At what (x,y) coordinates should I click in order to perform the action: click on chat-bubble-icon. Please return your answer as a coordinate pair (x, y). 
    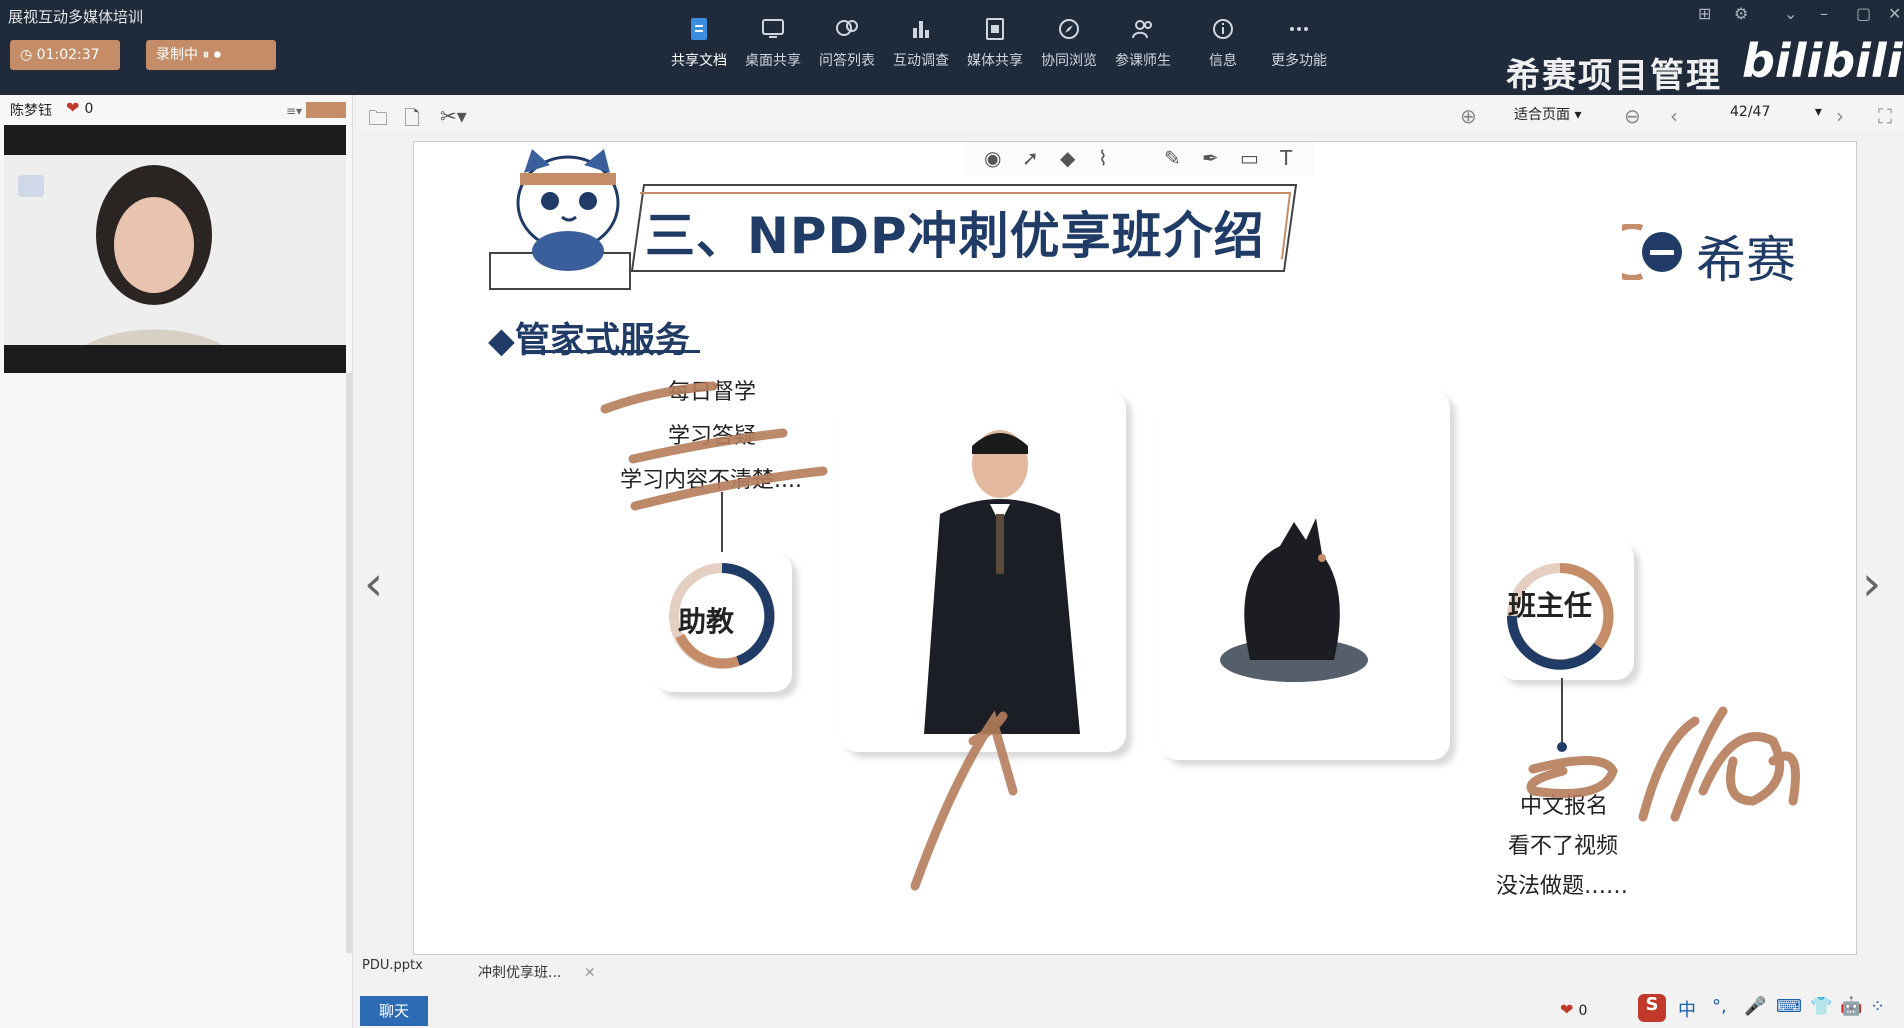
    Looking at the image, I should click on (847, 28).